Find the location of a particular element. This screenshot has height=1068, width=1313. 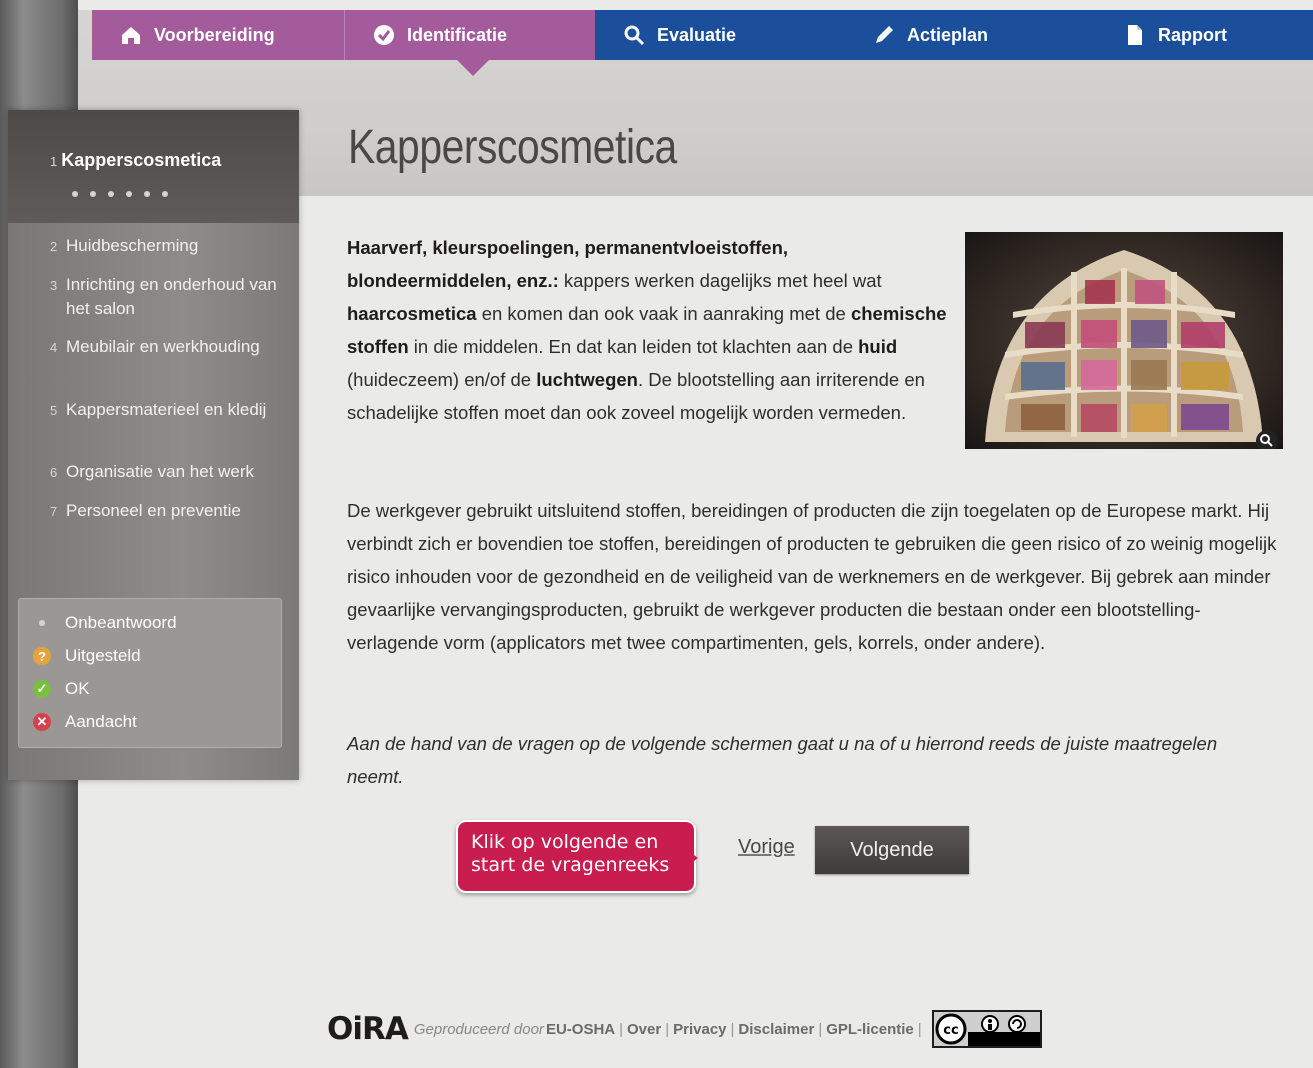

legend-label: Onbeantwoord is located at coordinates (121, 622).